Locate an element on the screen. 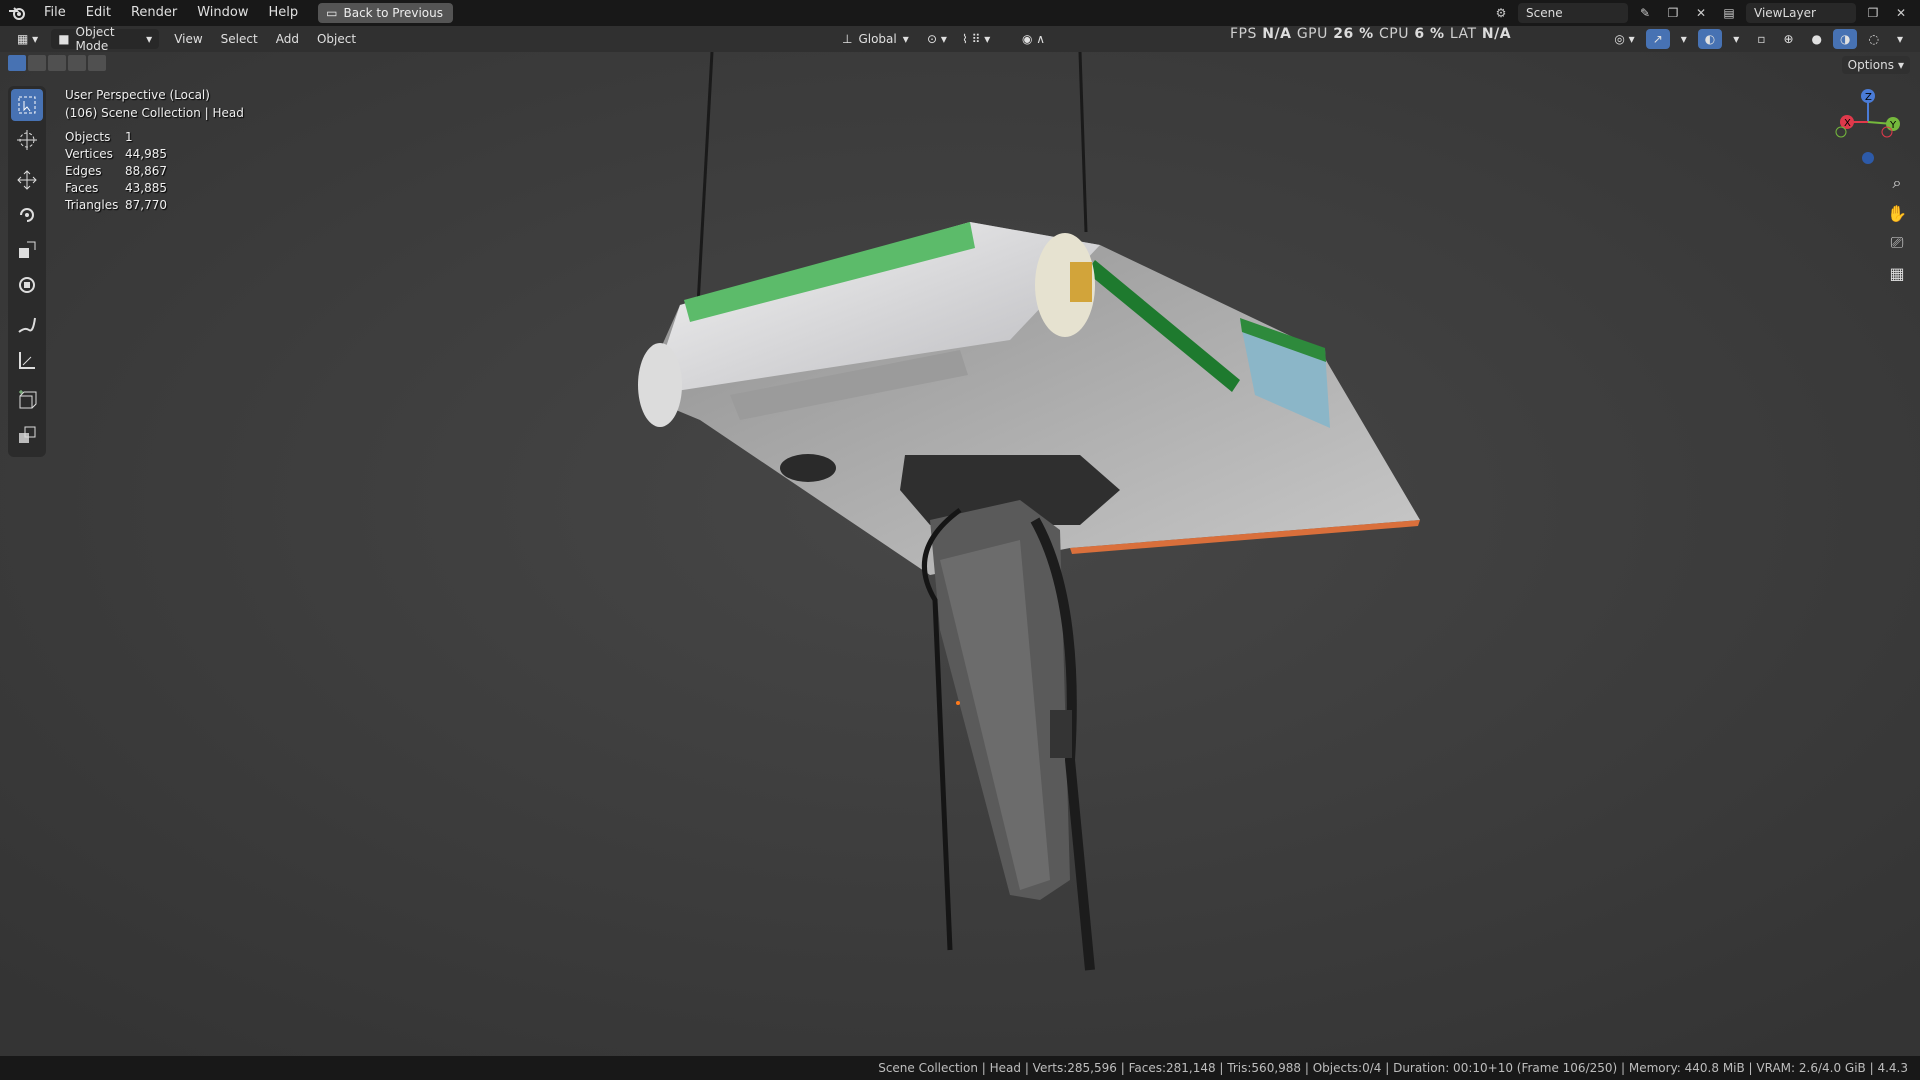 The image size is (1920, 1080). stat-label: Objects is located at coordinates (88, 137).